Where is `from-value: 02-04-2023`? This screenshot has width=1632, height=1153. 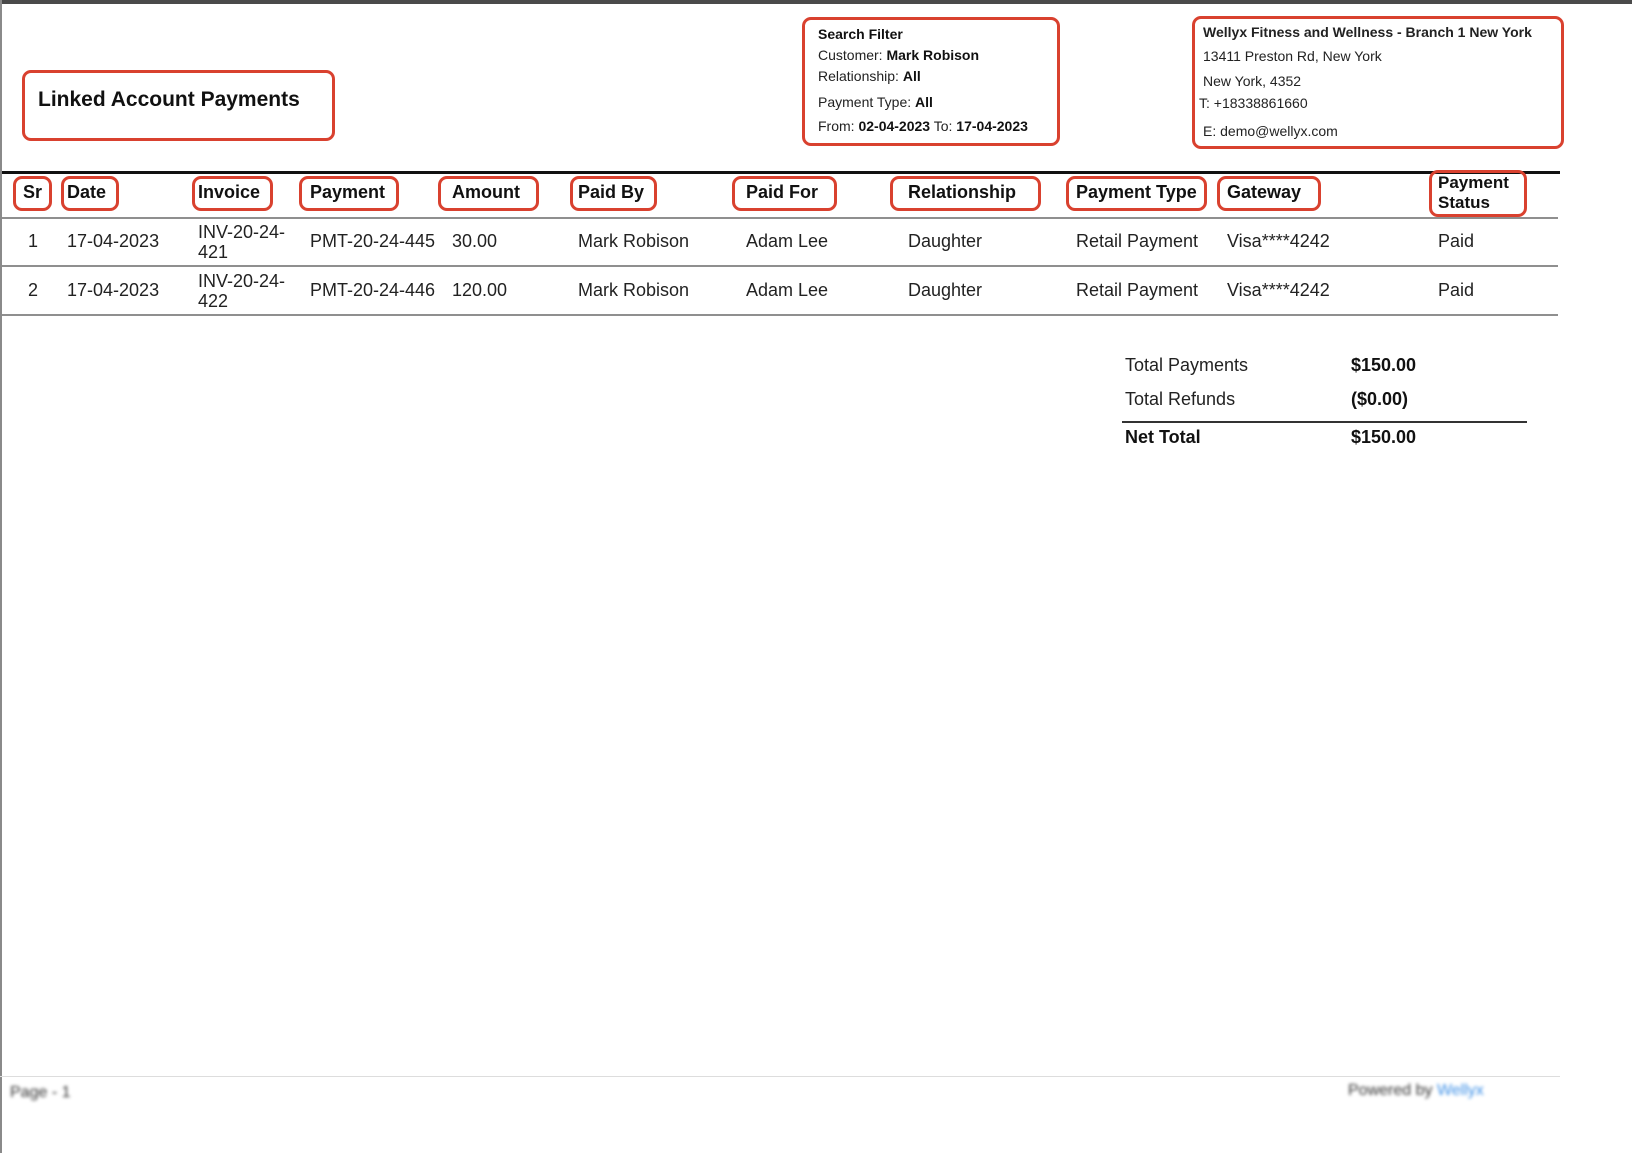
from-value: 02-04-2023 is located at coordinates (894, 126).